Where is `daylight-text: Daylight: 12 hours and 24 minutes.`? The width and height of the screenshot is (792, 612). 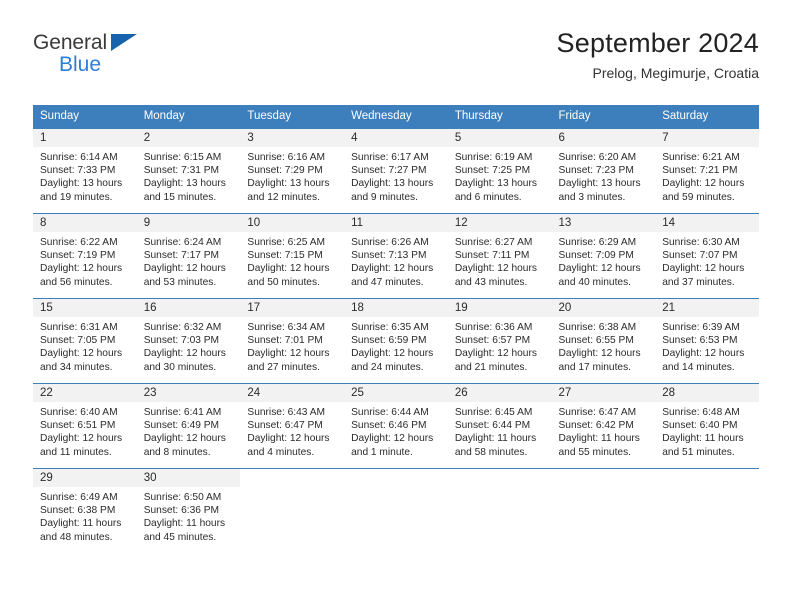 daylight-text: Daylight: 12 hours and 24 minutes. is located at coordinates (392, 360).